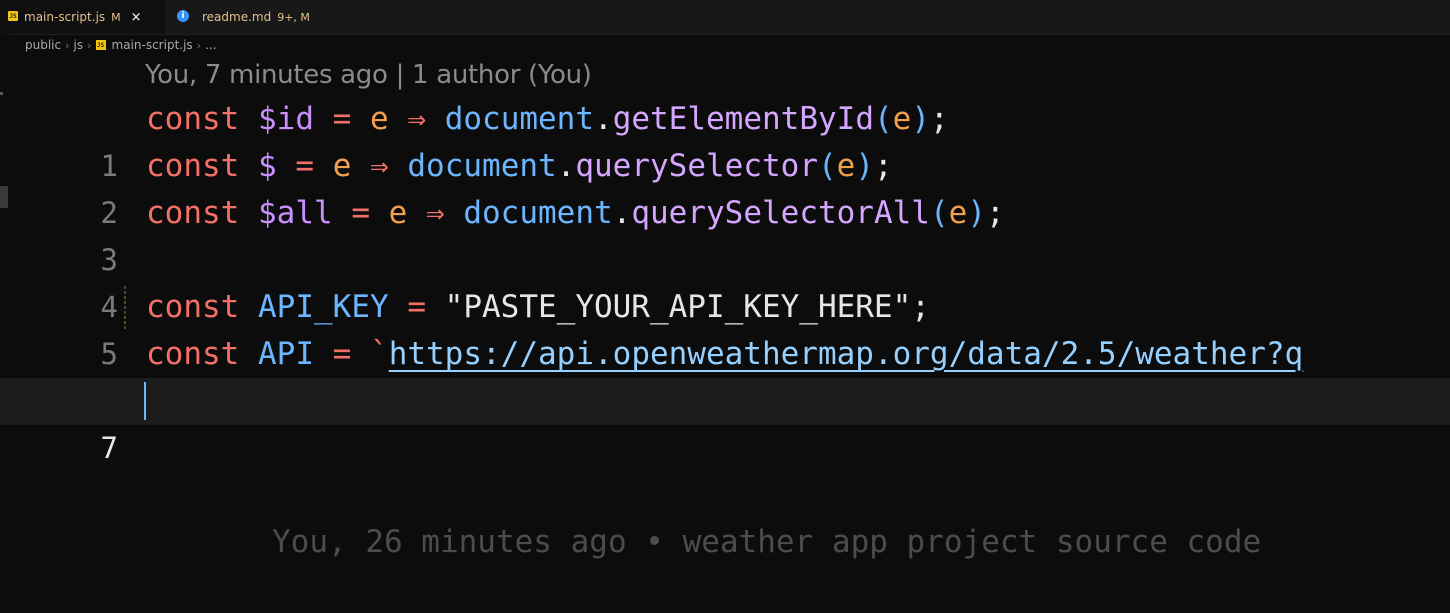 This screenshot has height=613, width=1450. What do you see at coordinates (267, 166) in the screenshot?
I see `token-variable: $` at bounding box center [267, 166].